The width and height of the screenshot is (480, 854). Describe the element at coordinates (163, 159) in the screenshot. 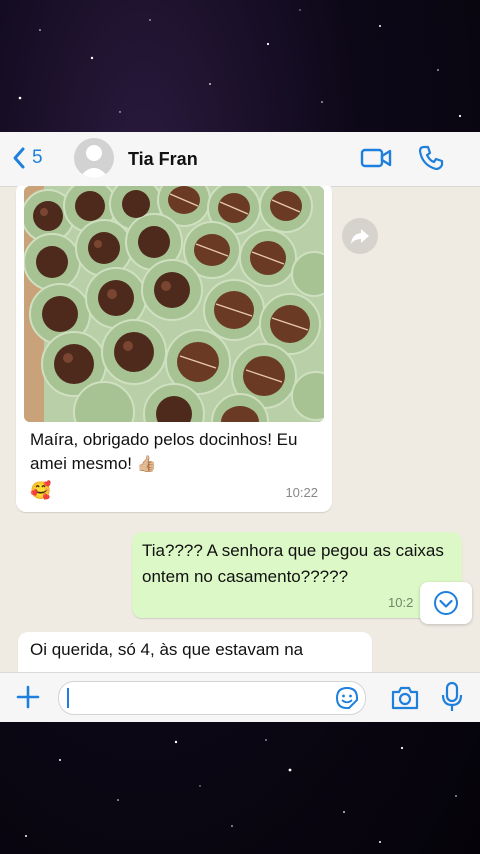

I see `contact-name: Tia Fran` at that location.